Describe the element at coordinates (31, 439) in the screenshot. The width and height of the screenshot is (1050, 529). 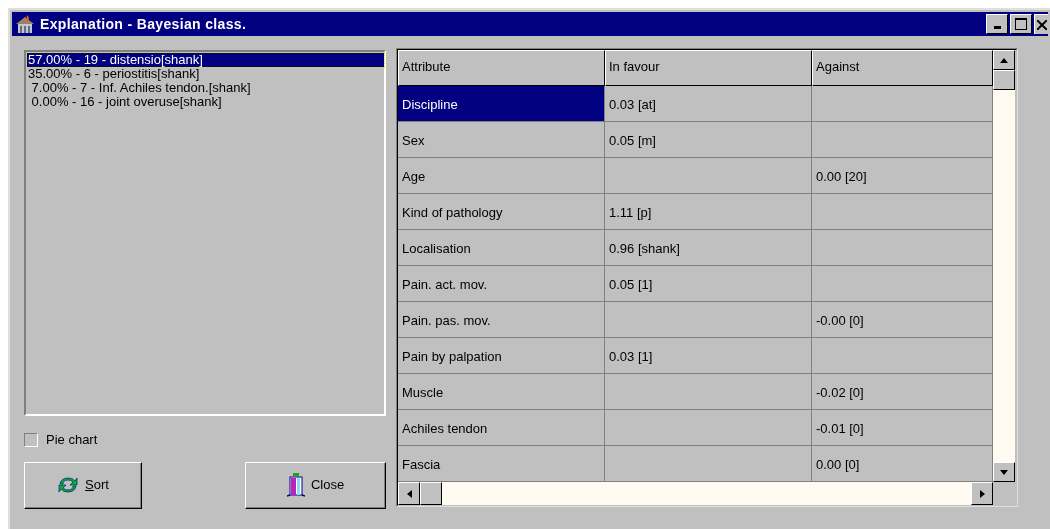
I see `checkbox` at that location.